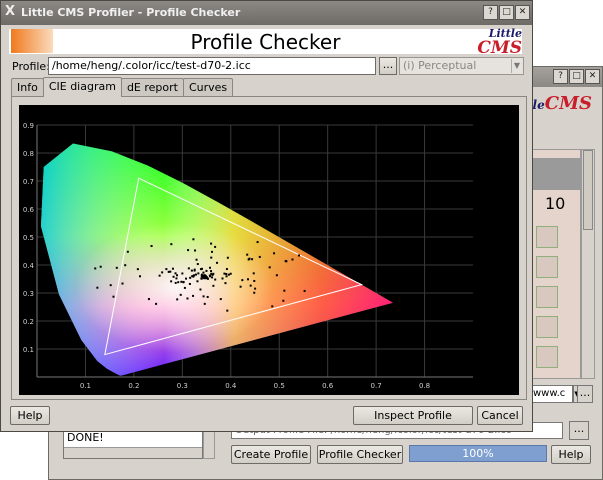  What do you see at coordinates (271, 454) in the screenshot?
I see `create-profile-button: Create Profile` at bounding box center [271, 454].